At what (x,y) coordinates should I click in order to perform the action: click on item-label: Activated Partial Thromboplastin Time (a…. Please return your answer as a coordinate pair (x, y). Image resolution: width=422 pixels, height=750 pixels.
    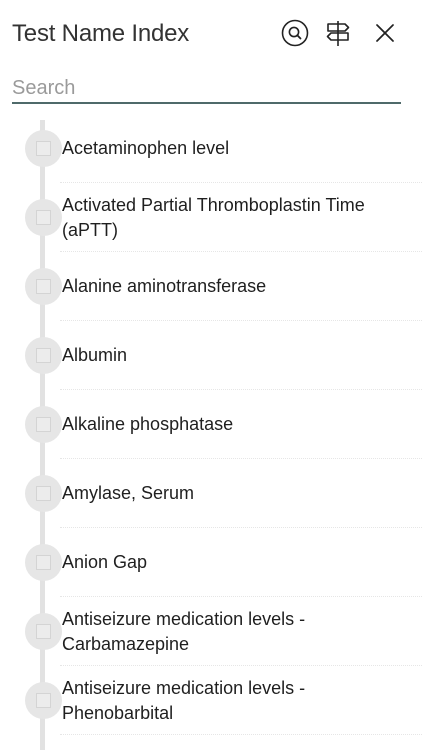
    Looking at the image, I should click on (213, 217).